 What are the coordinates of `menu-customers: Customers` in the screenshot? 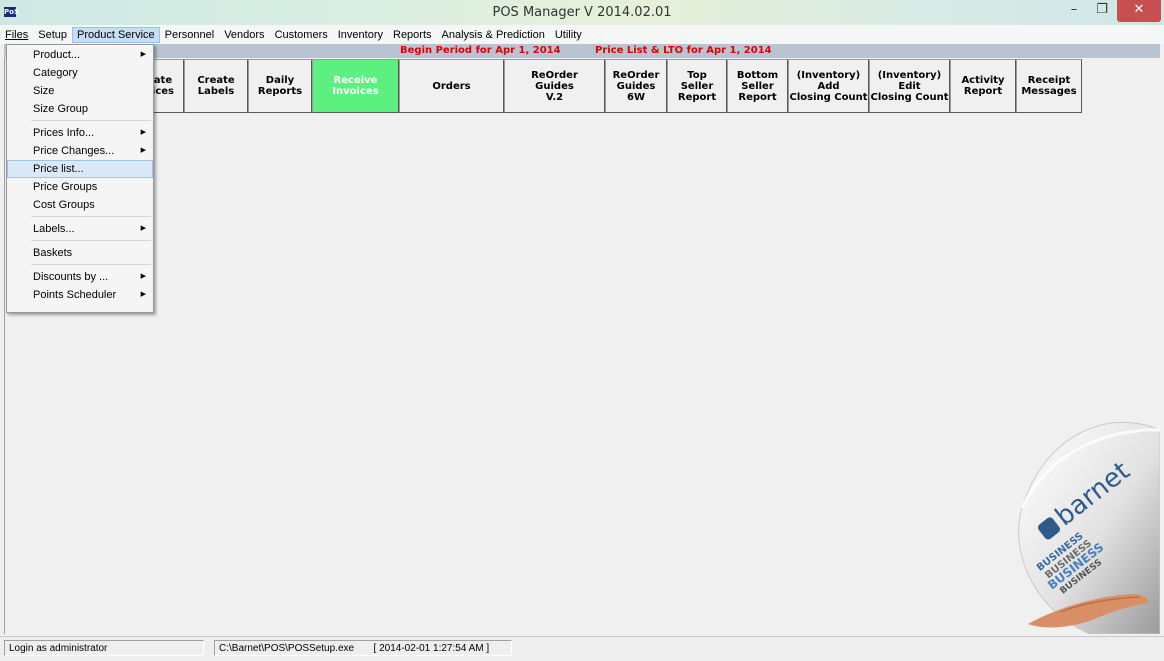 It's located at (301, 35).